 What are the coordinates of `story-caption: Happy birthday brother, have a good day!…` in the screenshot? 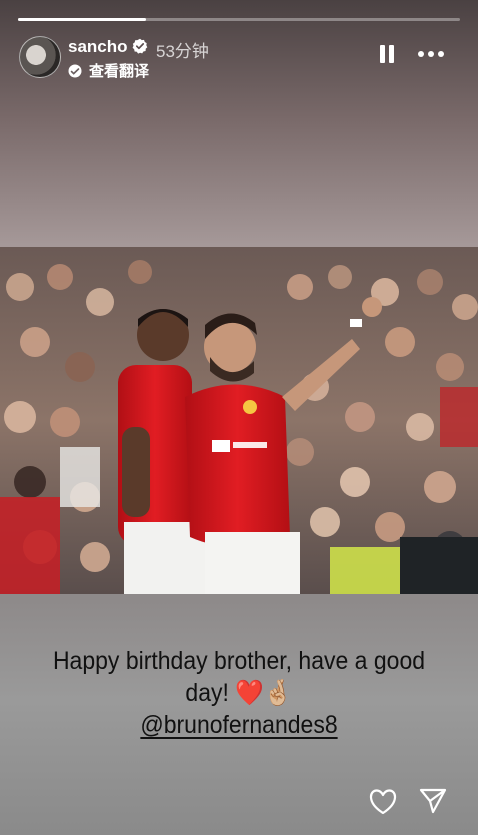 It's located at (239, 693).